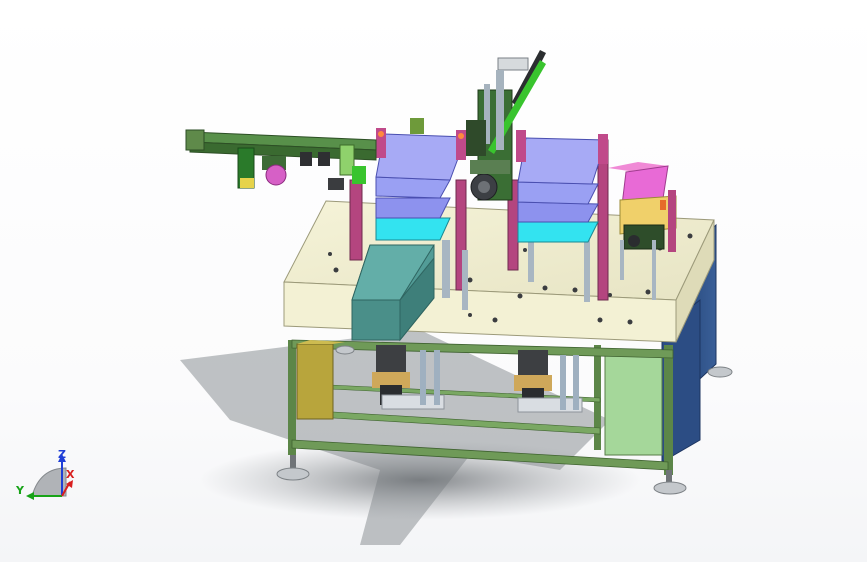 This screenshot has width=867, height=566. I want to click on leveling-foot-right, so click(670, 482).